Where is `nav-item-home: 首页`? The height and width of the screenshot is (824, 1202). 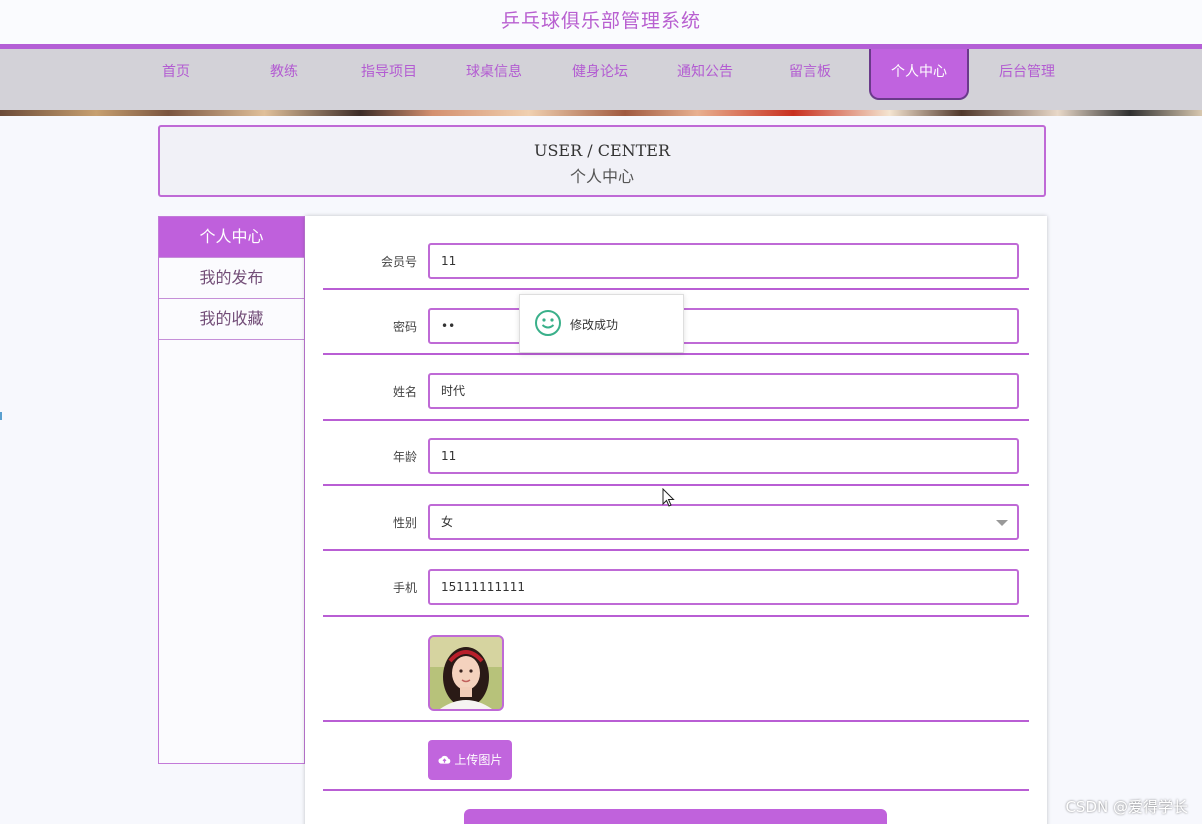 nav-item-home: 首页 is located at coordinates (176, 73).